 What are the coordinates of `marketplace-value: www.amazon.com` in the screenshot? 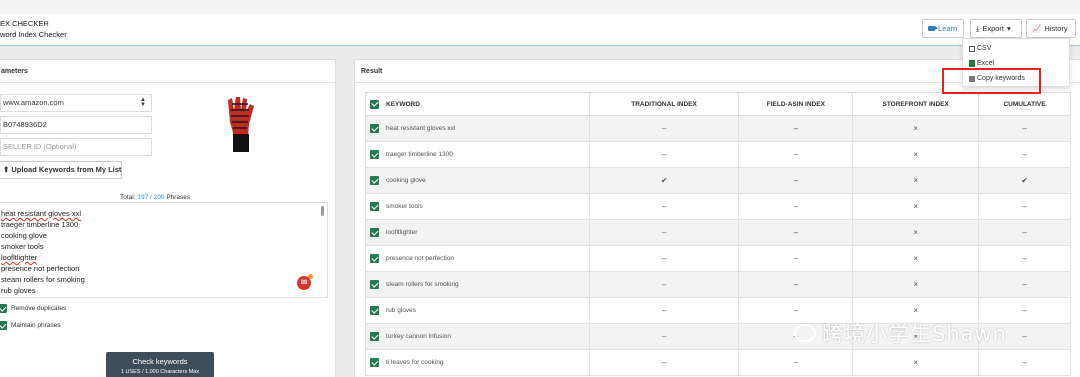 It's located at (33, 102).